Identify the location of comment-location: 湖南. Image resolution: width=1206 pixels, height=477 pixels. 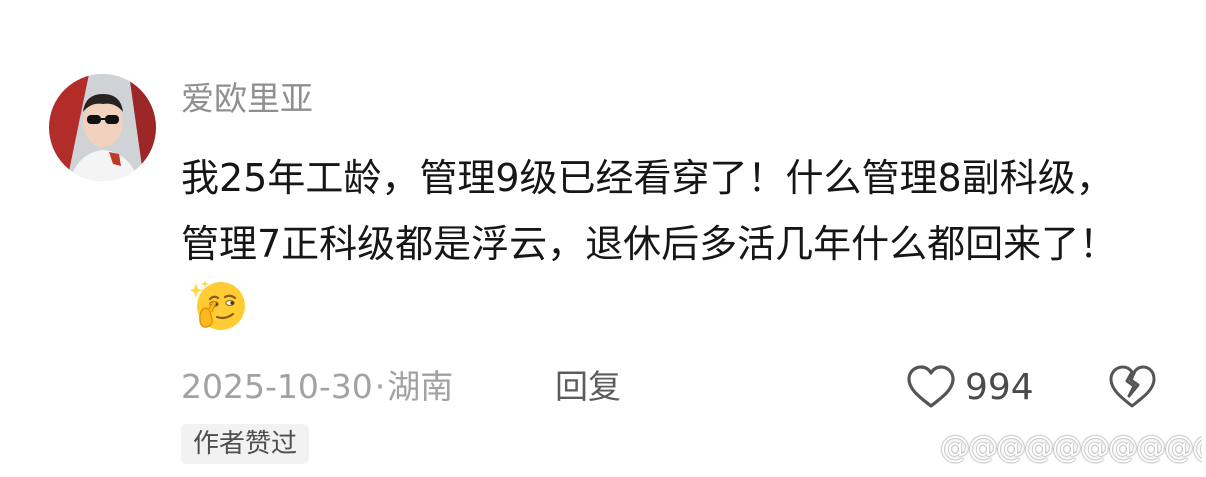
(420, 386).